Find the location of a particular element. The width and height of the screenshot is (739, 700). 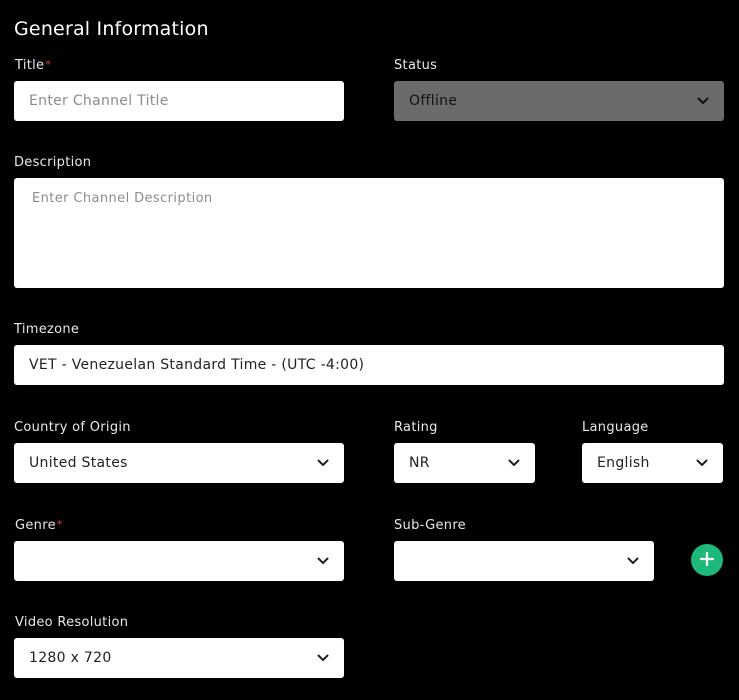

language-select: English is located at coordinates (652, 463).